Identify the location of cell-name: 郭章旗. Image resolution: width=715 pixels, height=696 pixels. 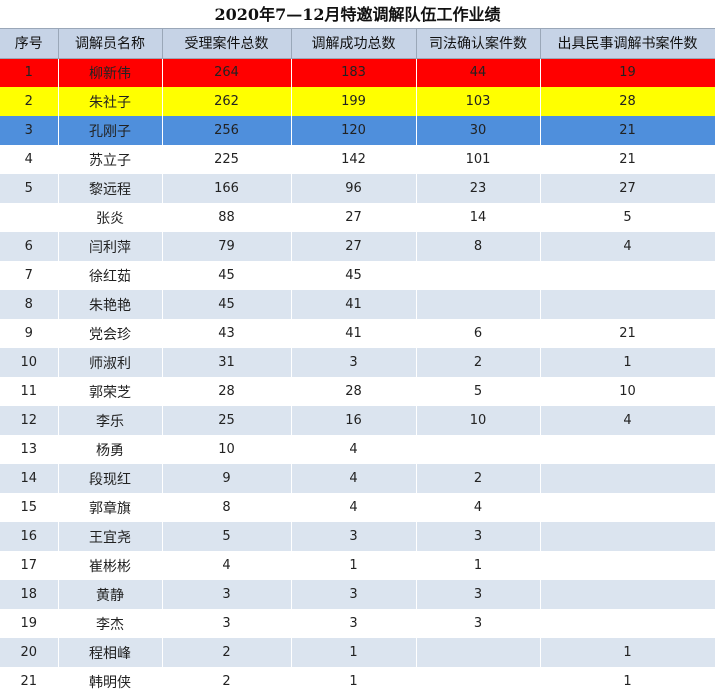
(110, 507).